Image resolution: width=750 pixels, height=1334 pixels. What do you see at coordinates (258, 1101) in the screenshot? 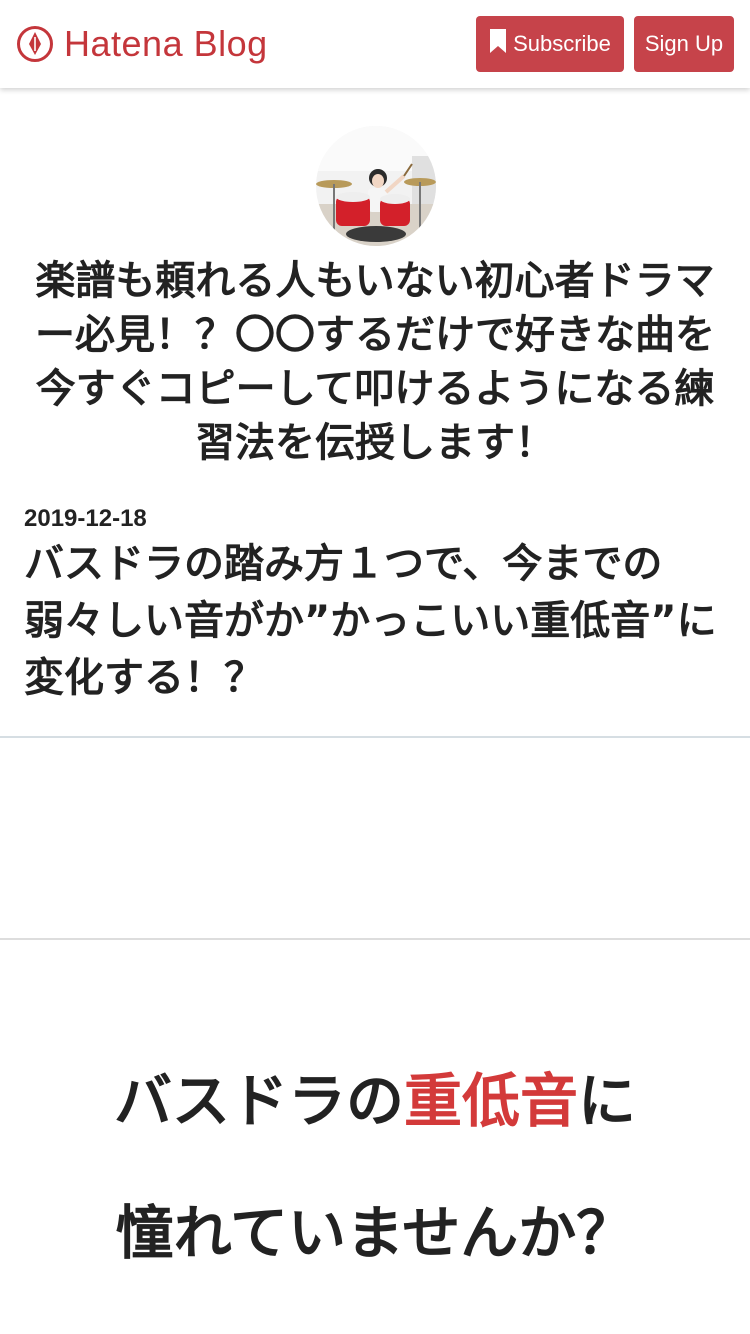
I see `headline-text: バスドラの` at bounding box center [258, 1101].